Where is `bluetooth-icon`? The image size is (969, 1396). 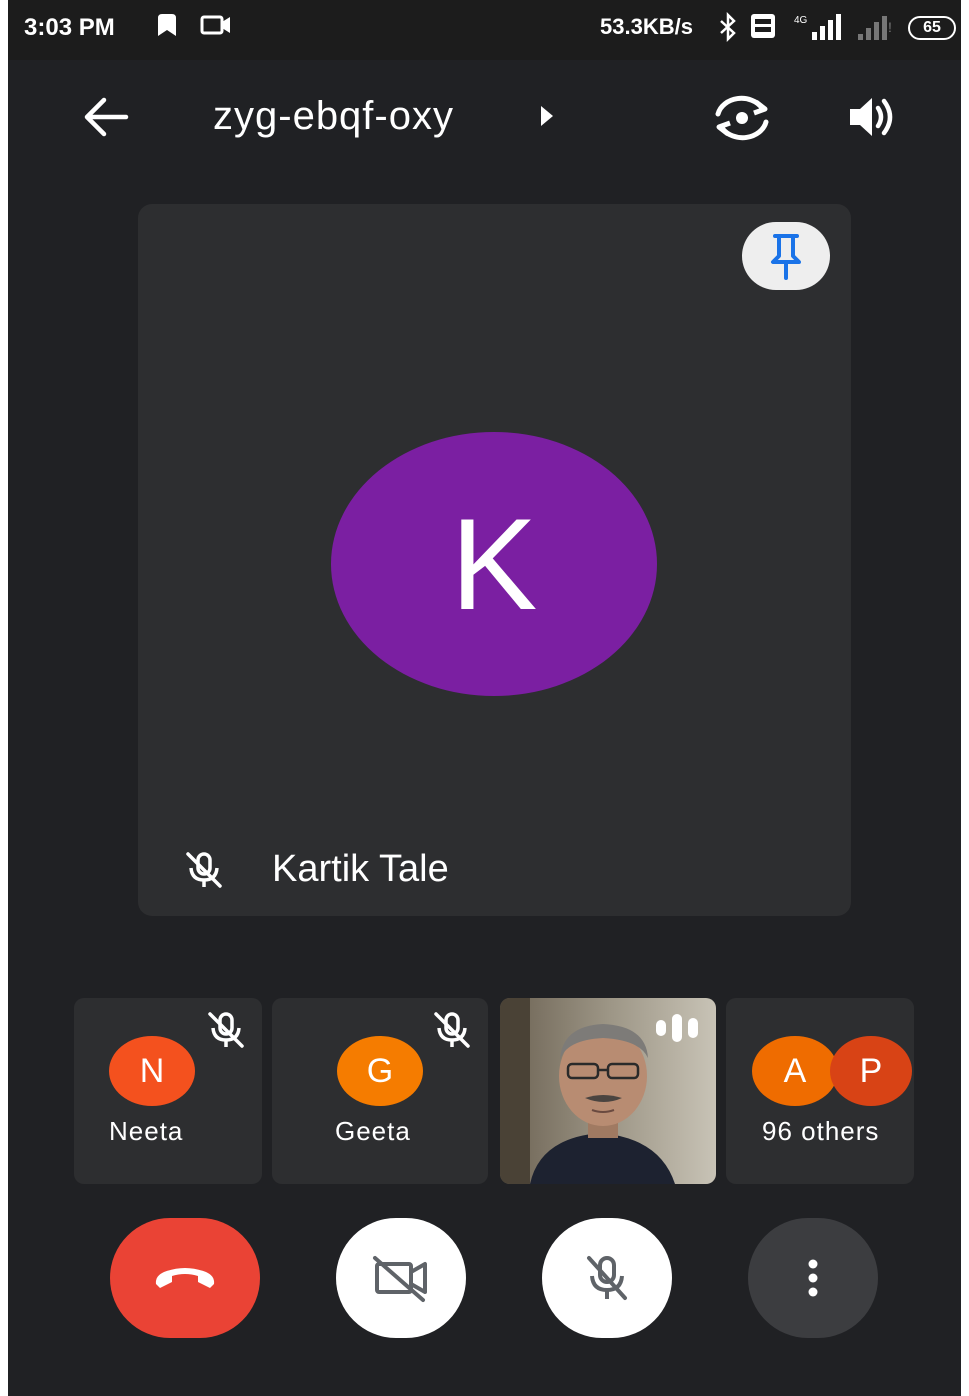 bluetooth-icon is located at coordinates (728, 29).